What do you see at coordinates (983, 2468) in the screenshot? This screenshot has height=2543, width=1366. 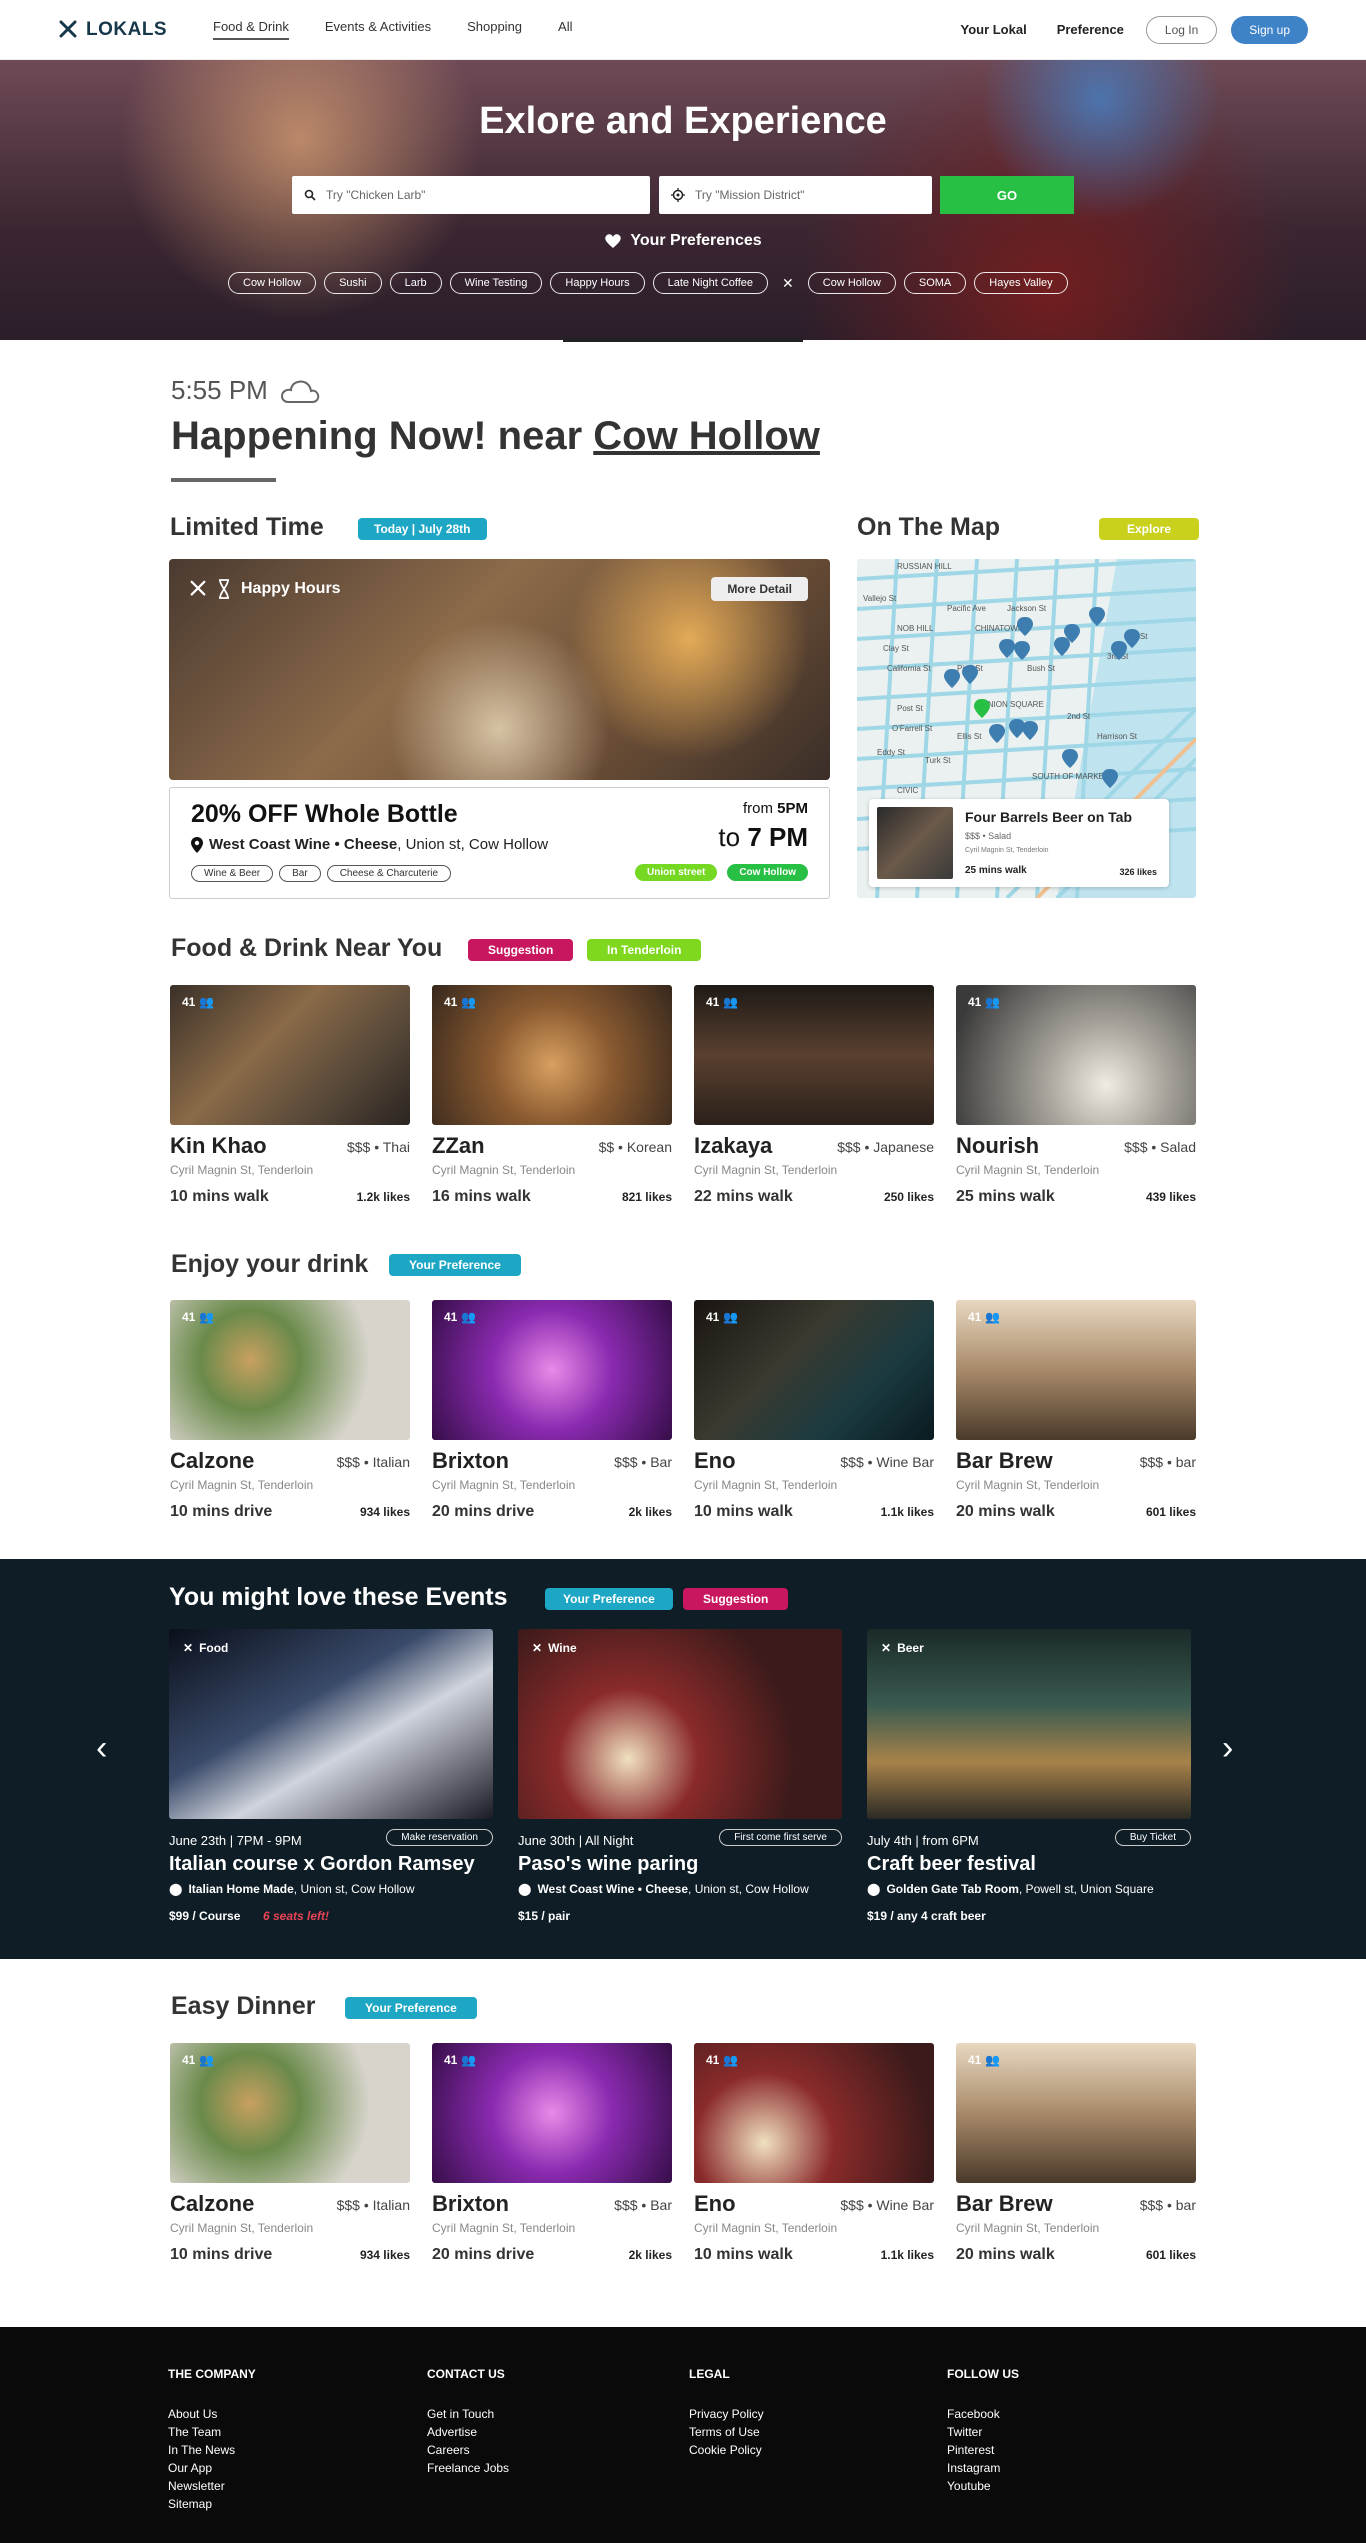 I see `footer-link: Instagram` at bounding box center [983, 2468].